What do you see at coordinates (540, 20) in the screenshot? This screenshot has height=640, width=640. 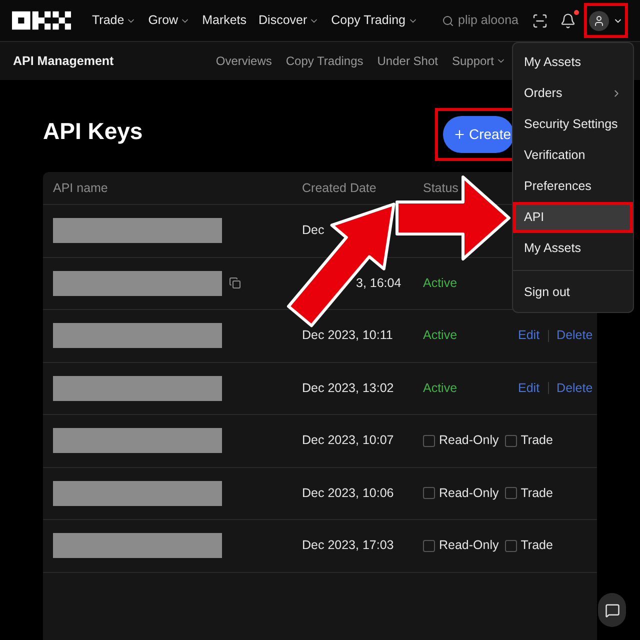 I see `scan-icon` at bounding box center [540, 20].